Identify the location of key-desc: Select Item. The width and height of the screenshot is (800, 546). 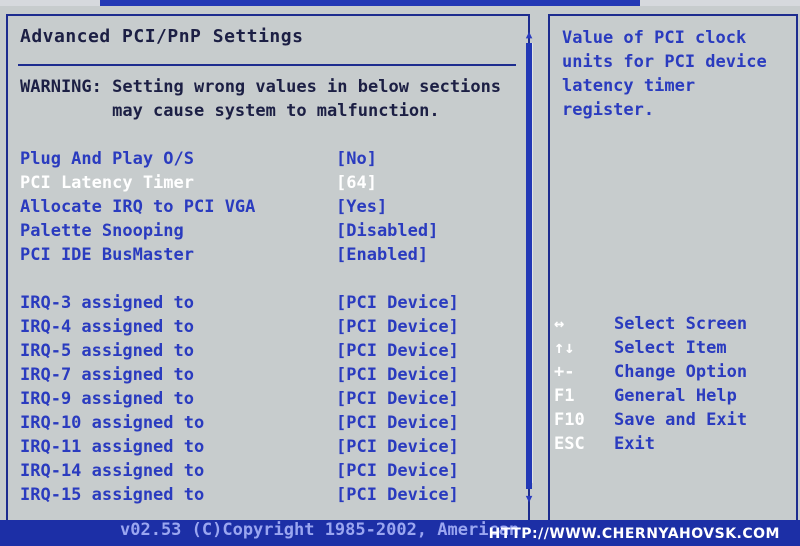
(670, 348).